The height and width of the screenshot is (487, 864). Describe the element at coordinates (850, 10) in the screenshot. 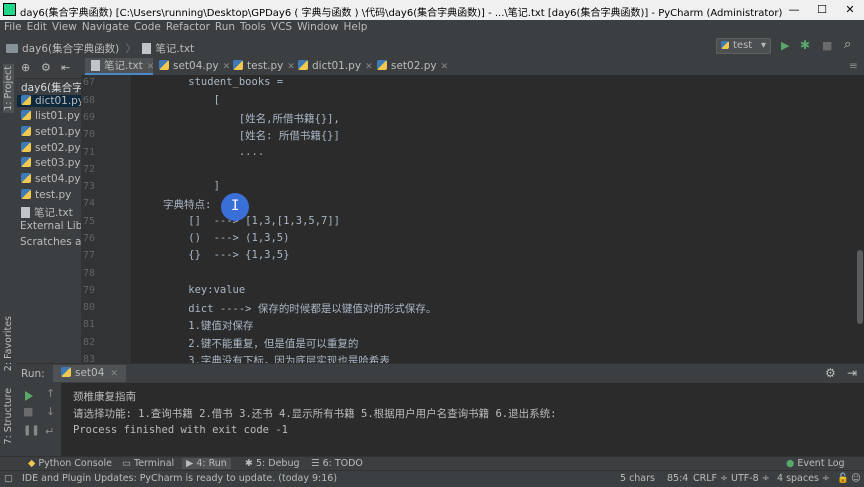

I see `close-window-button: ✕` at that location.